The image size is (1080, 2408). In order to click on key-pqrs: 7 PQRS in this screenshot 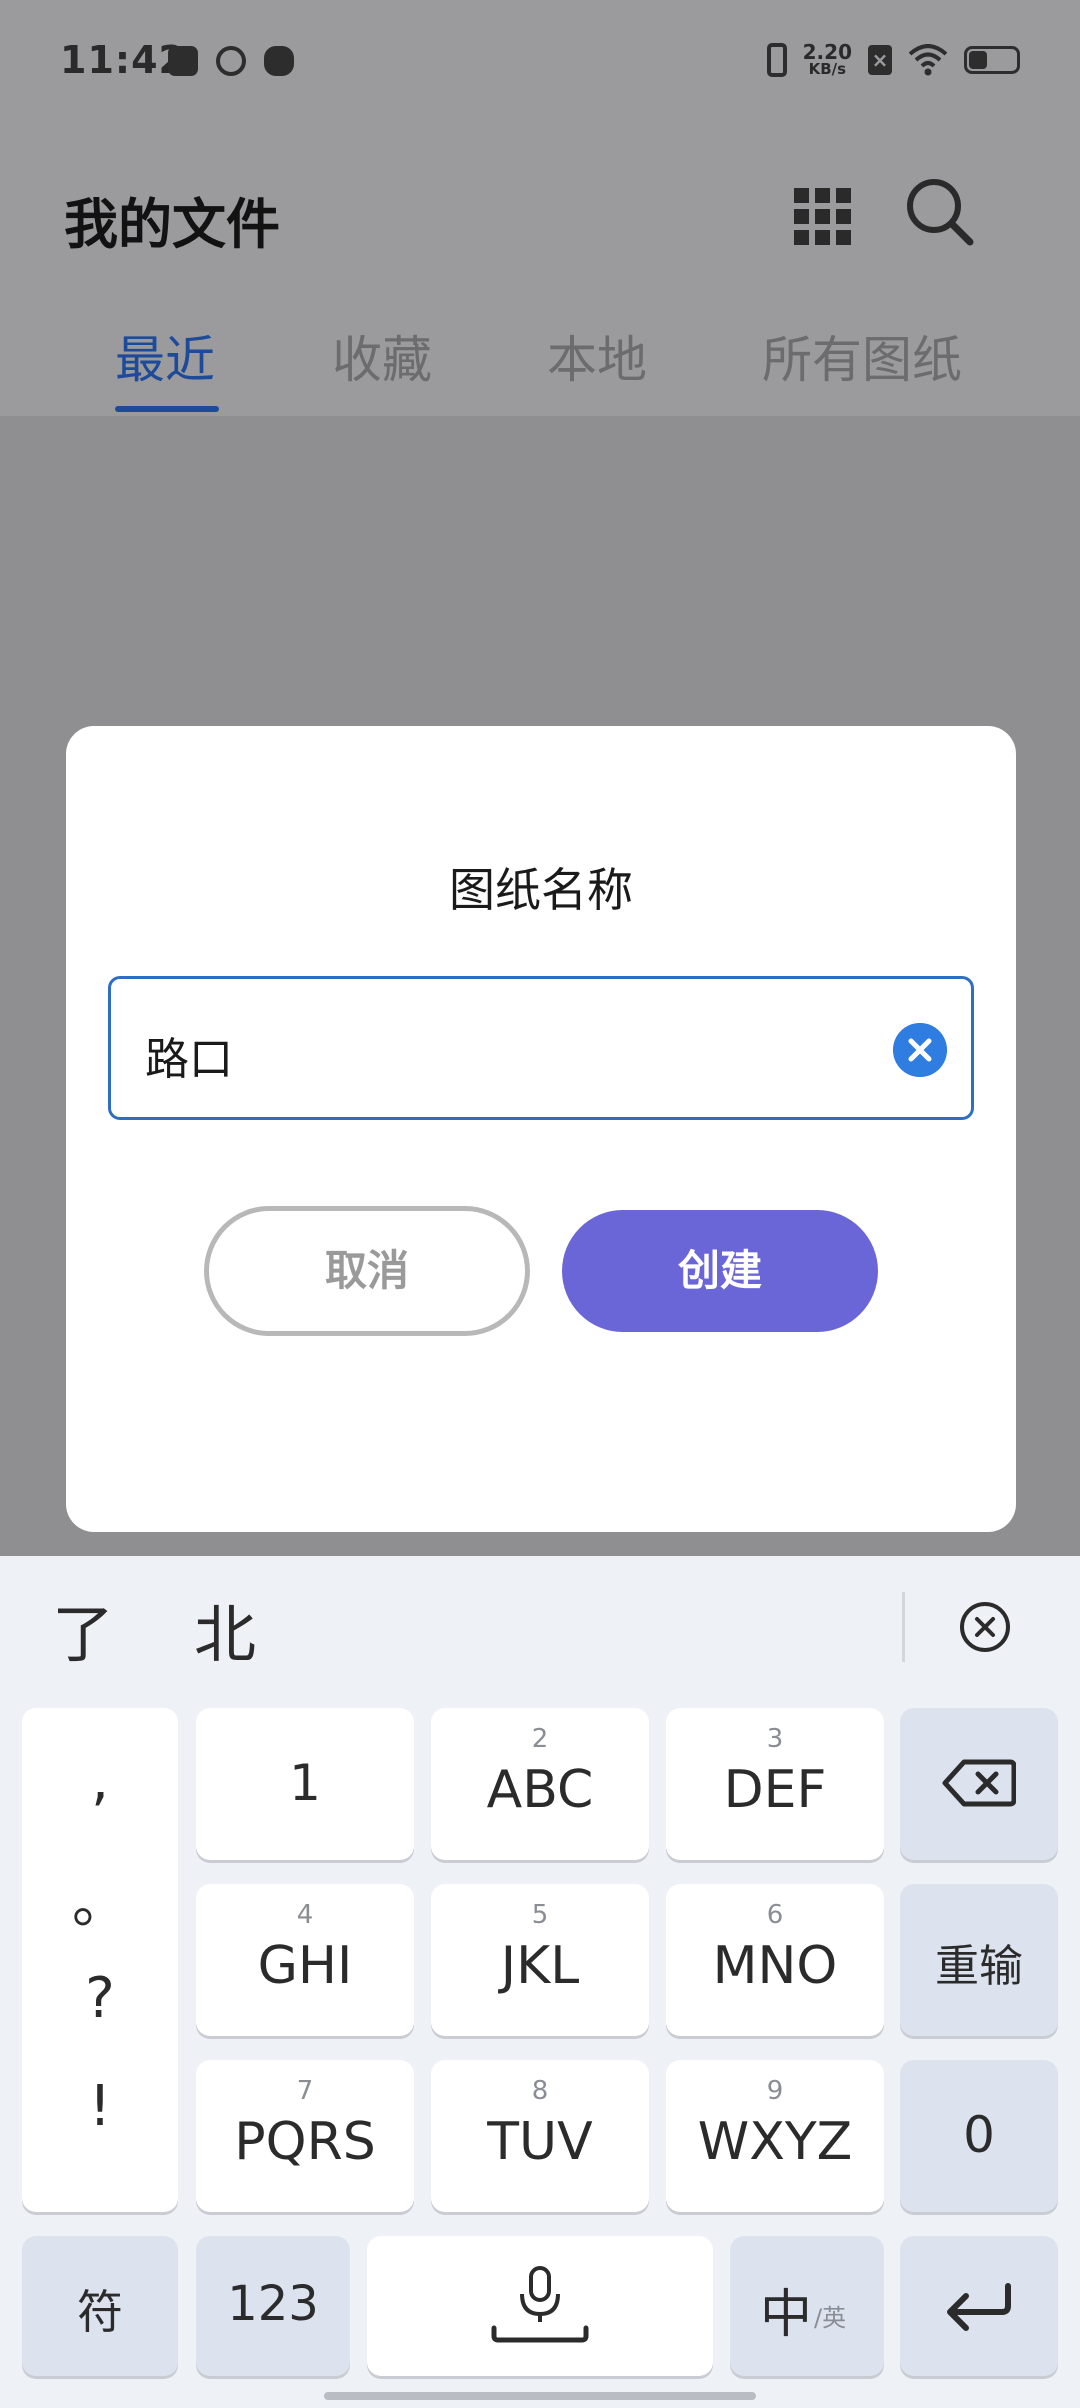, I will do `click(305, 2136)`.